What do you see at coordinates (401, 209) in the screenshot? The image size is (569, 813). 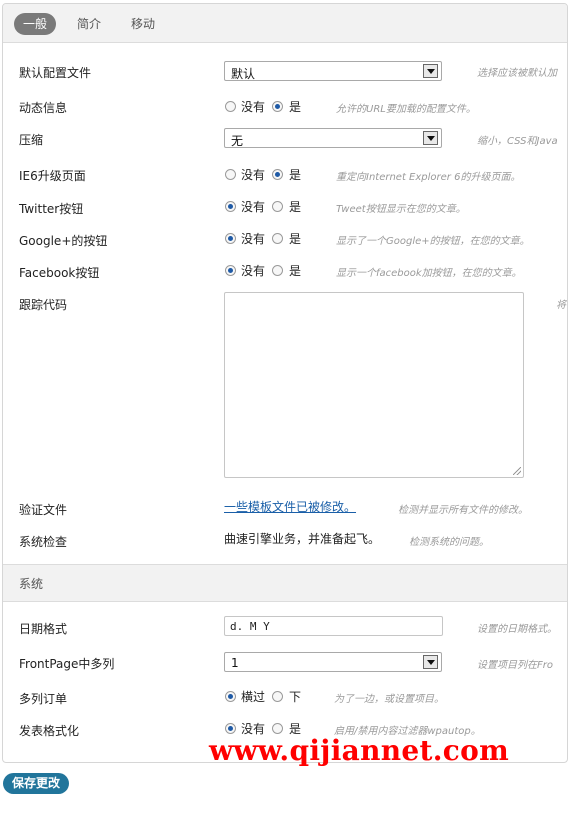 I see `twitter-hint: Tweet按钮显示在您的文章。` at bounding box center [401, 209].